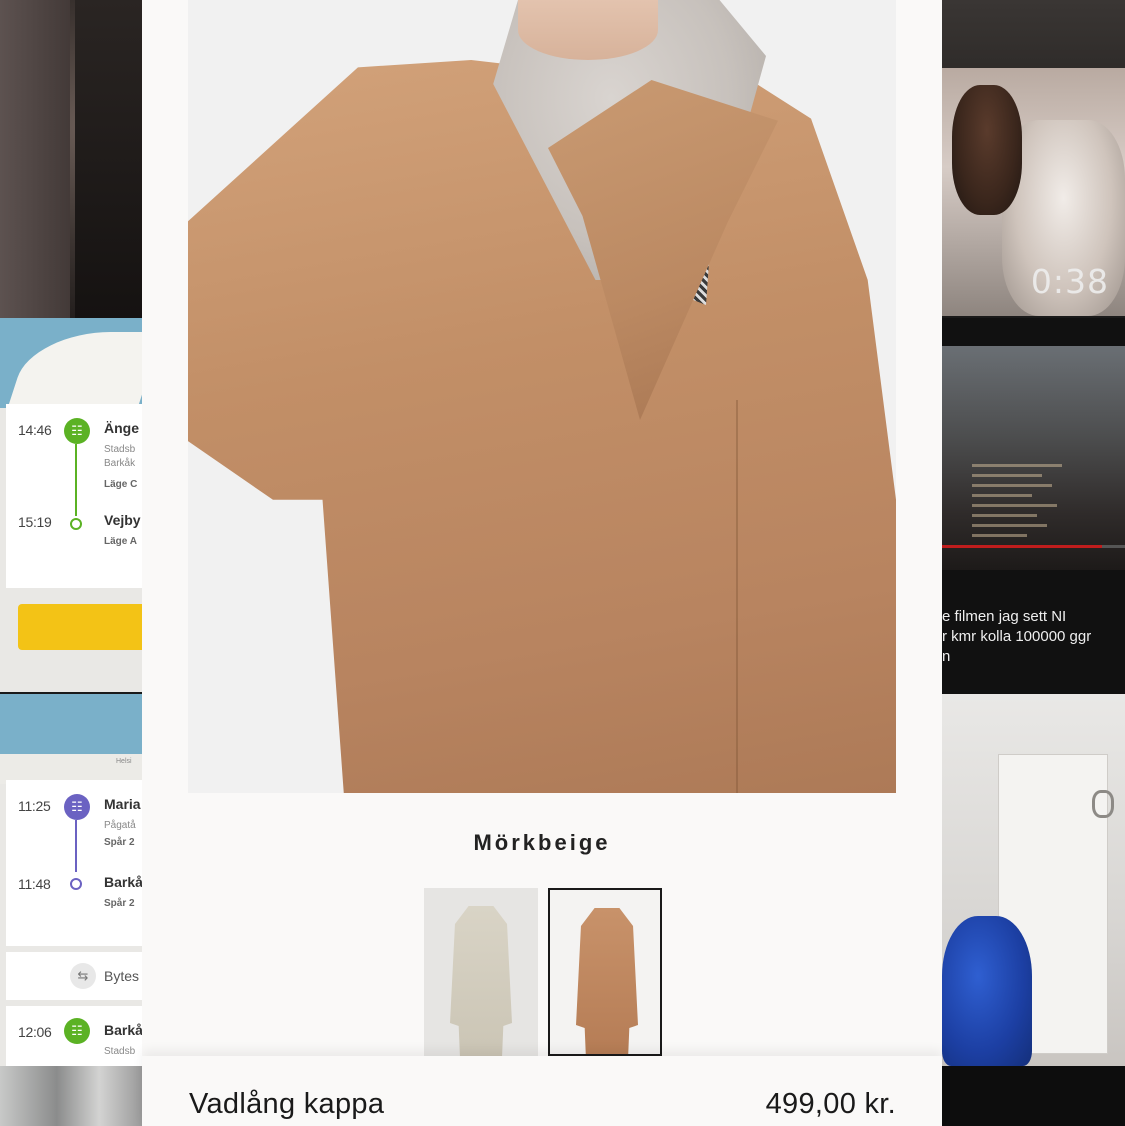  What do you see at coordinates (83, 976) in the screenshot?
I see `transfer-icon: ⇆` at bounding box center [83, 976].